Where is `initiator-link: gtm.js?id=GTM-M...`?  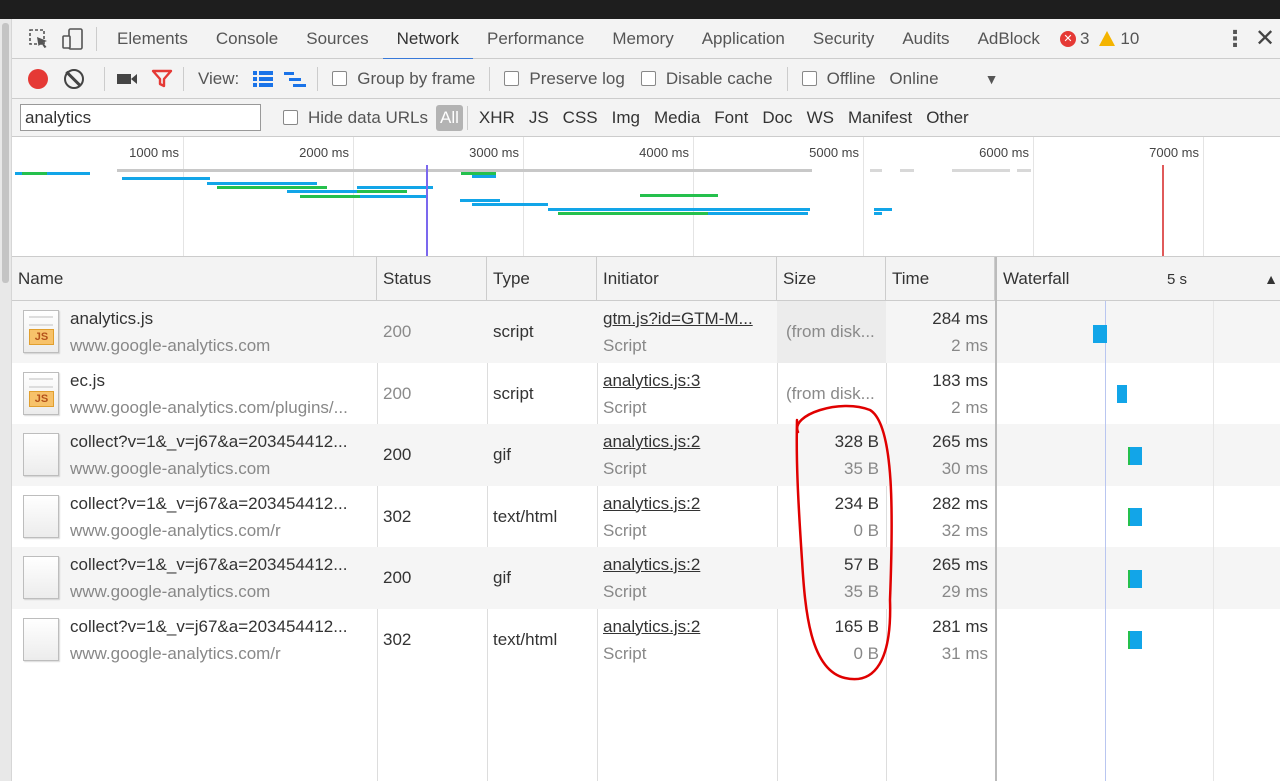 initiator-link: gtm.js?id=GTM-M... is located at coordinates (678, 319).